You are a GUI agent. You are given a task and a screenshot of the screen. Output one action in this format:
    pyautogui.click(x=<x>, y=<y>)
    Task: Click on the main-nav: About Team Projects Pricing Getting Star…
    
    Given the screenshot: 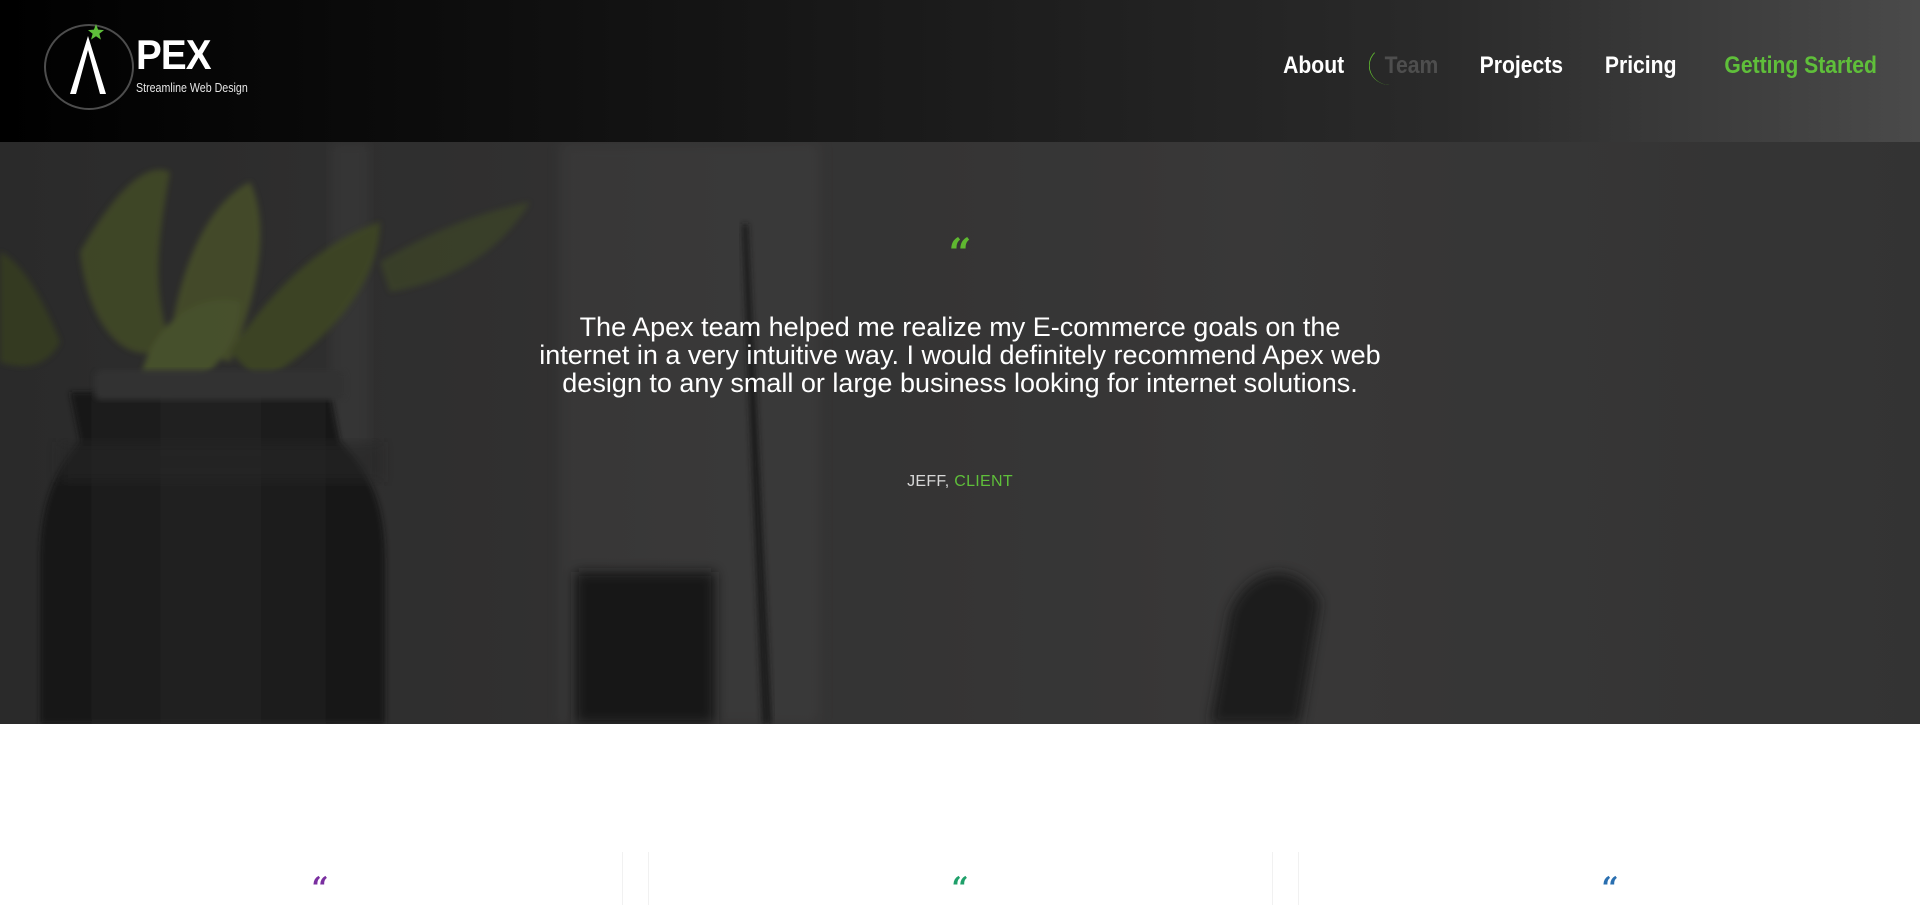 What is the action you would take?
    pyautogui.click(x=1567, y=65)
    